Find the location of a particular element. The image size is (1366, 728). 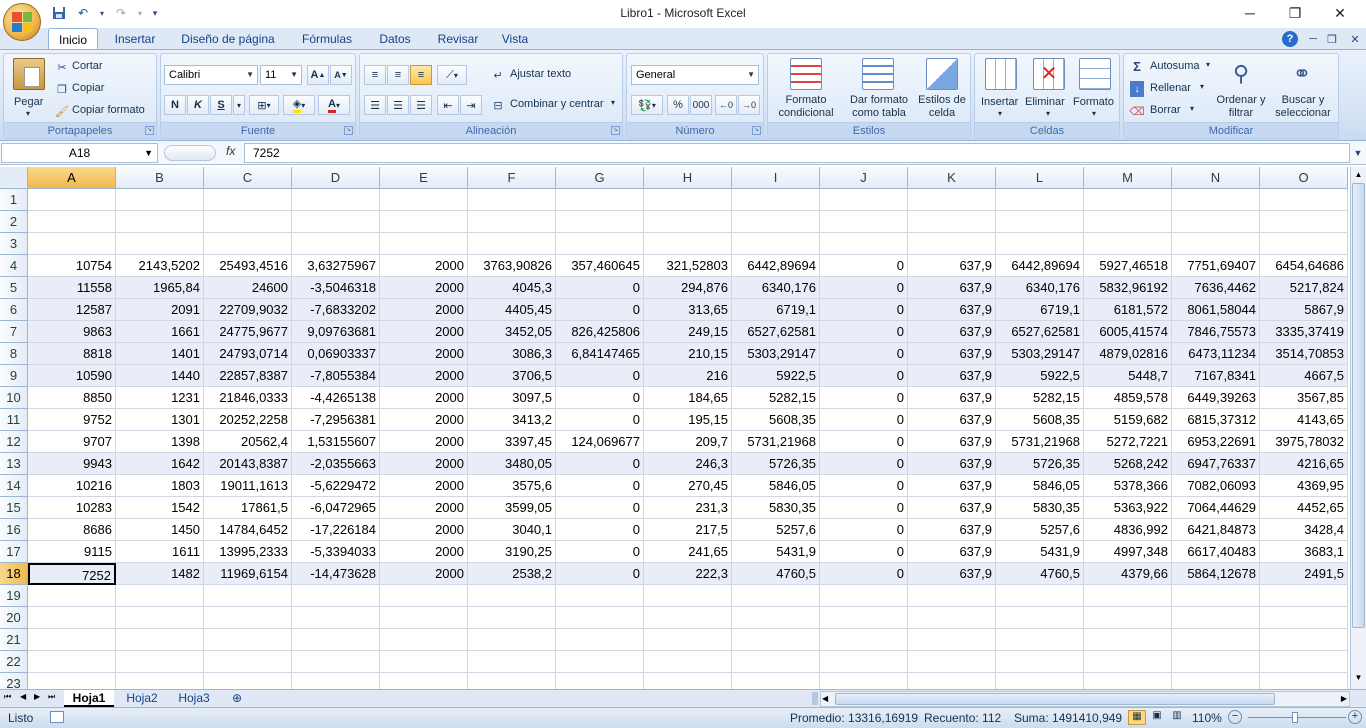

ribbon-minimize-icon: ─ is located at coordinates (1313, 39).